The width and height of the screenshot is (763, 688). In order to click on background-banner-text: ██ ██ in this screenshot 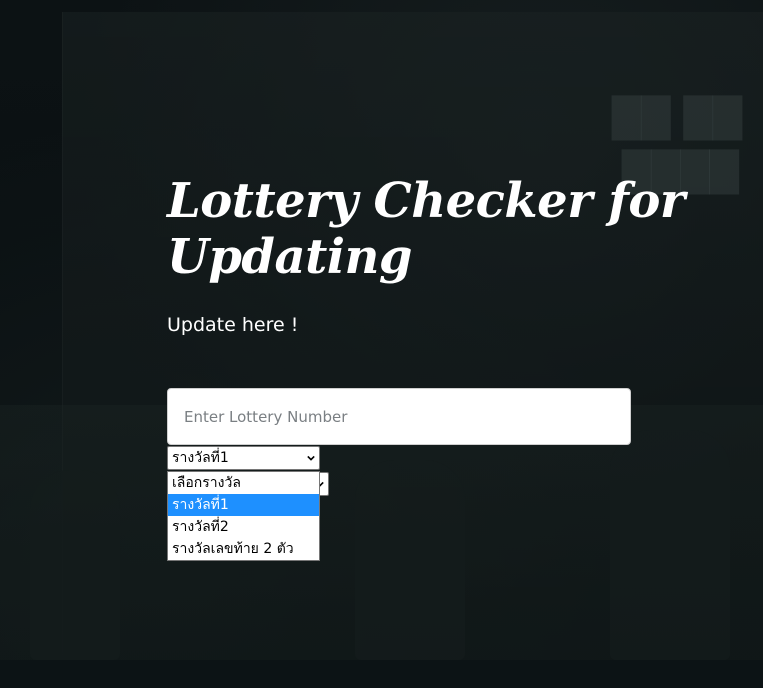, I will do `click(677, 118)`.